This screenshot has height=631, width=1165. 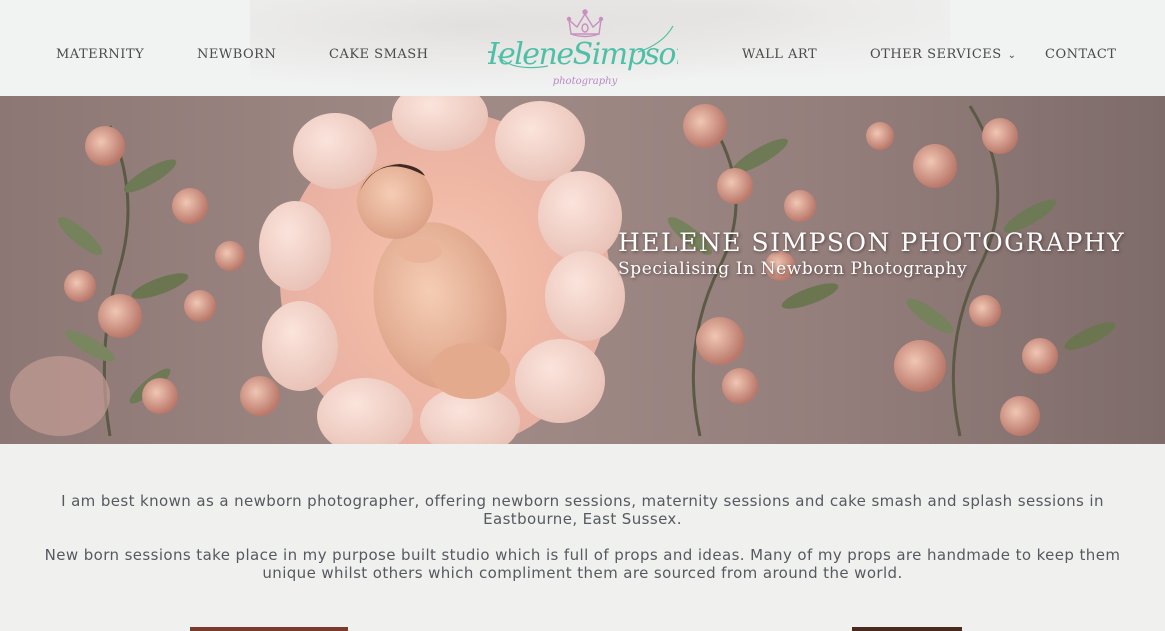 I want to click on nav-item-cake-smash: CAKE SMASH, so click(x=379, y=54).